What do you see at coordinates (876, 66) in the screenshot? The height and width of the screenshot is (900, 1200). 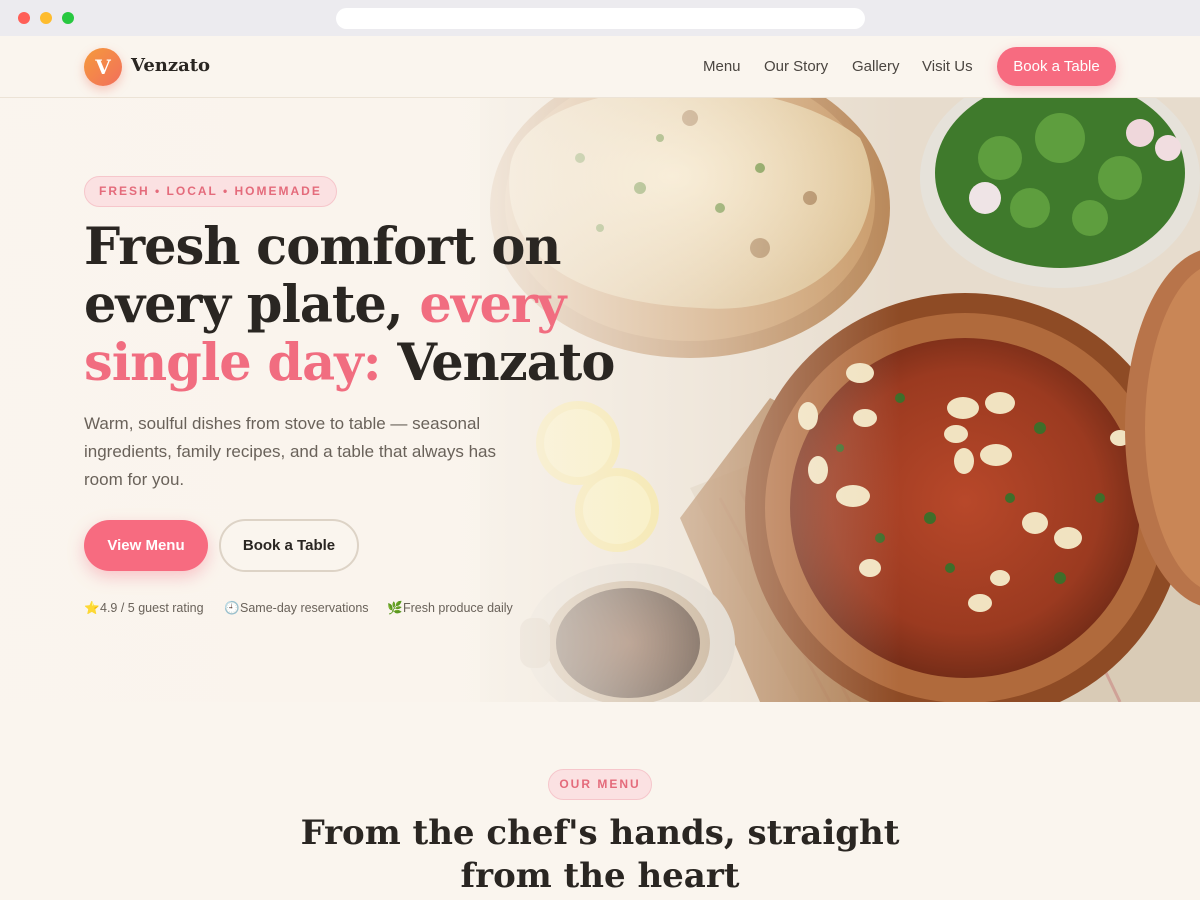 I see `nav-link-gallery: Gallery` at bounding box center [876, 66].